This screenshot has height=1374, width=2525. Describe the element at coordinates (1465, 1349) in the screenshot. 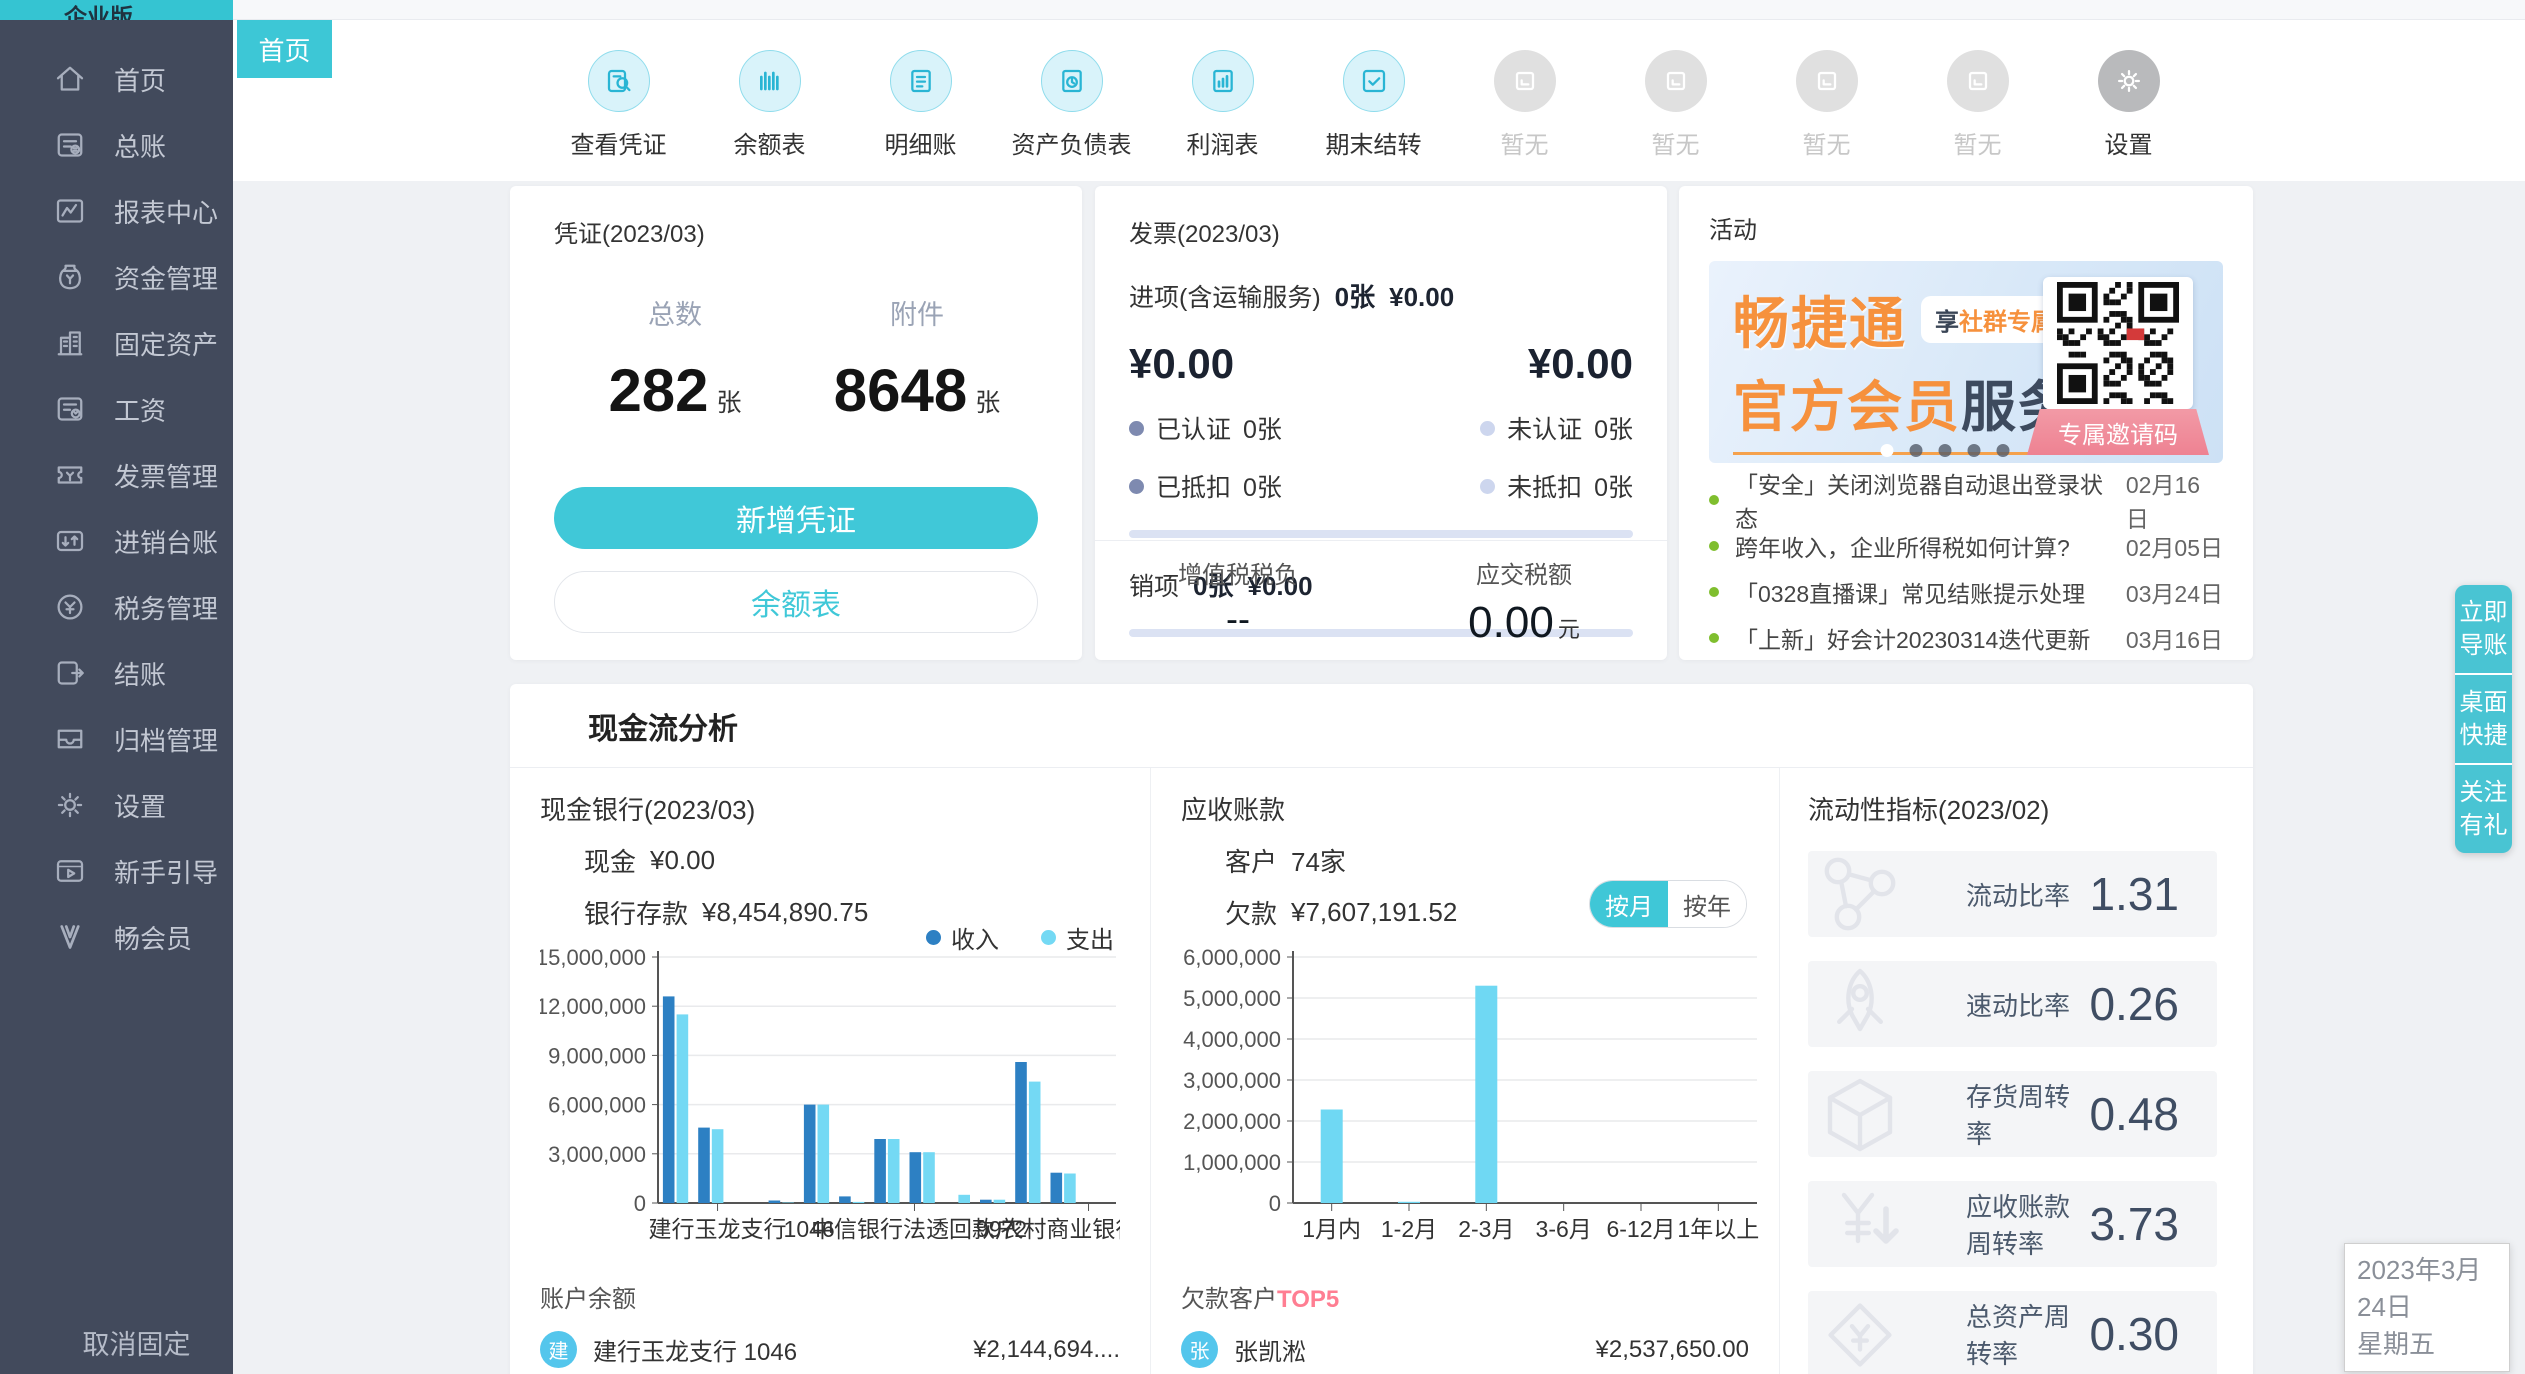

I see `debtor-row: 张 张凯淞 ¥2,537,650.00` at that location.